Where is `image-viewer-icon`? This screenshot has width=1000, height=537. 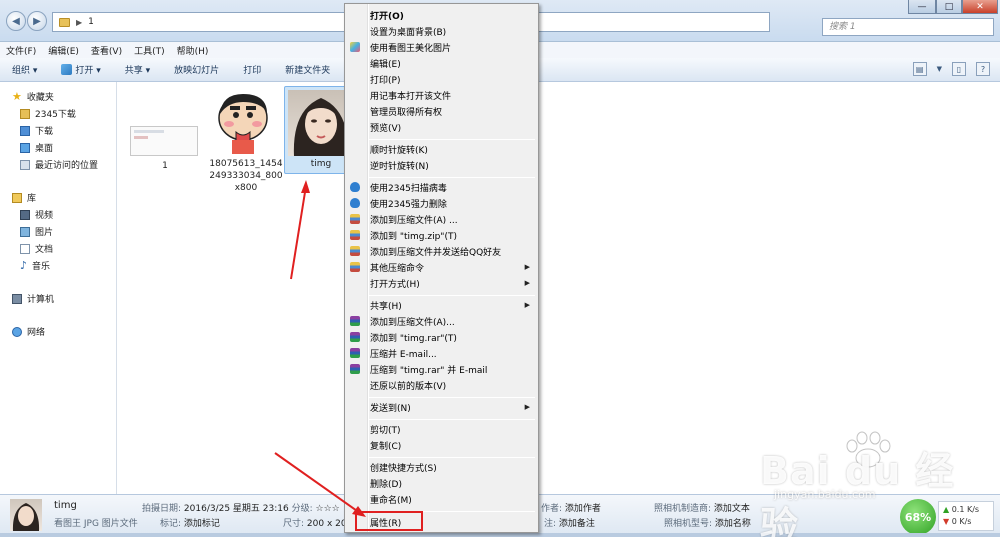 image-viewer-icon is located at coordinates (67, 69).